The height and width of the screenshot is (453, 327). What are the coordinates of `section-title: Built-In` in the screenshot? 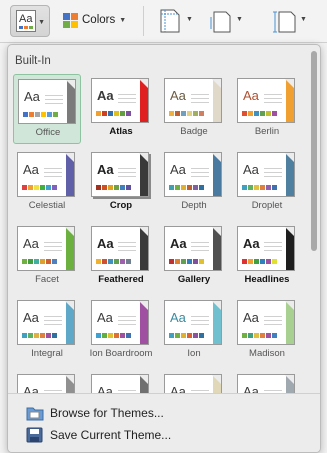 It's located at (33, 61).